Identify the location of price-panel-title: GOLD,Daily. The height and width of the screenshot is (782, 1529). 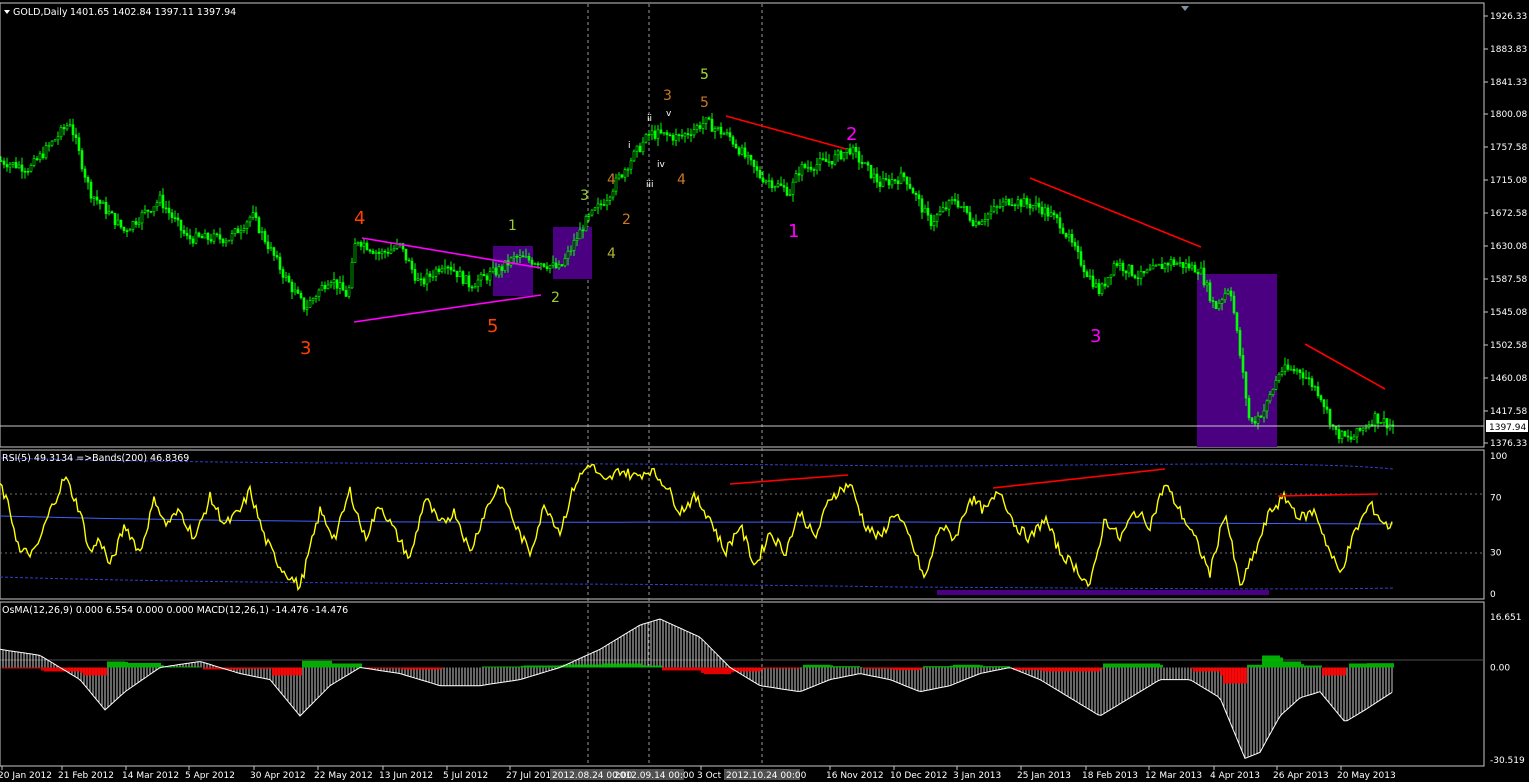
(40, 12).